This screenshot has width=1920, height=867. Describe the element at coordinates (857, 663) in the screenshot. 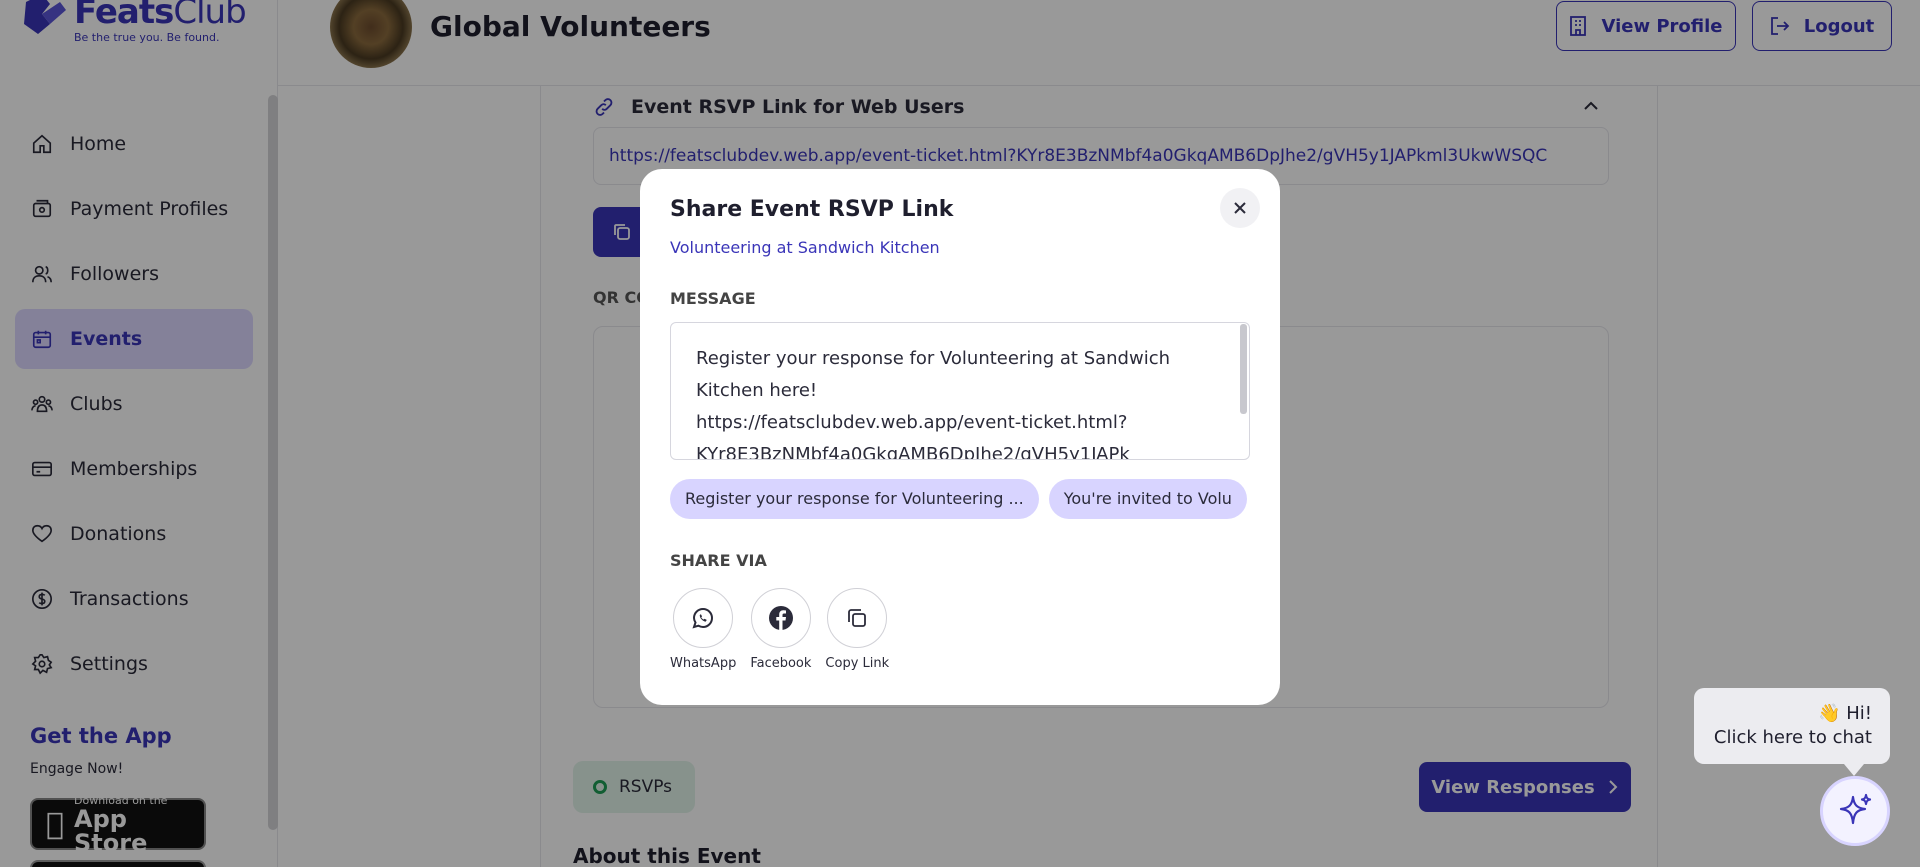

I see `share-option-label: Copy Link` at that location.